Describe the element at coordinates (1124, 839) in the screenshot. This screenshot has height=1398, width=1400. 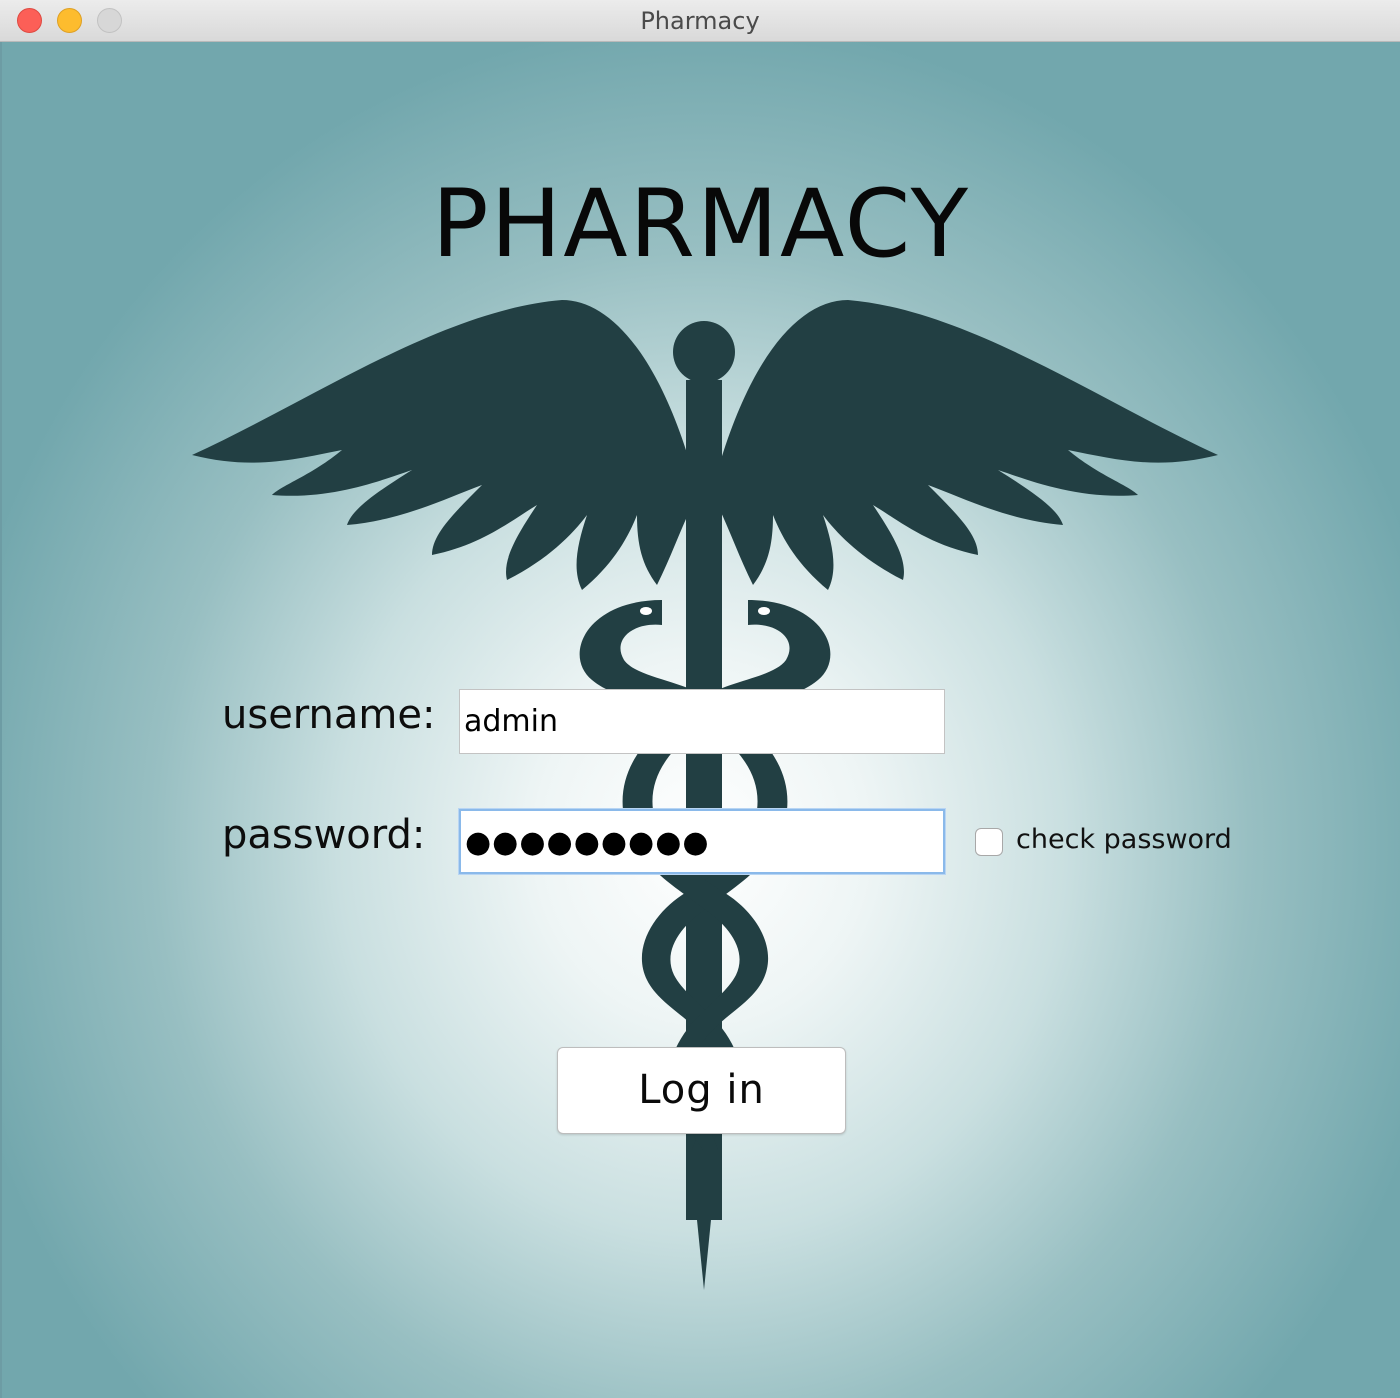
I see `check-password-label: check password` at that location.